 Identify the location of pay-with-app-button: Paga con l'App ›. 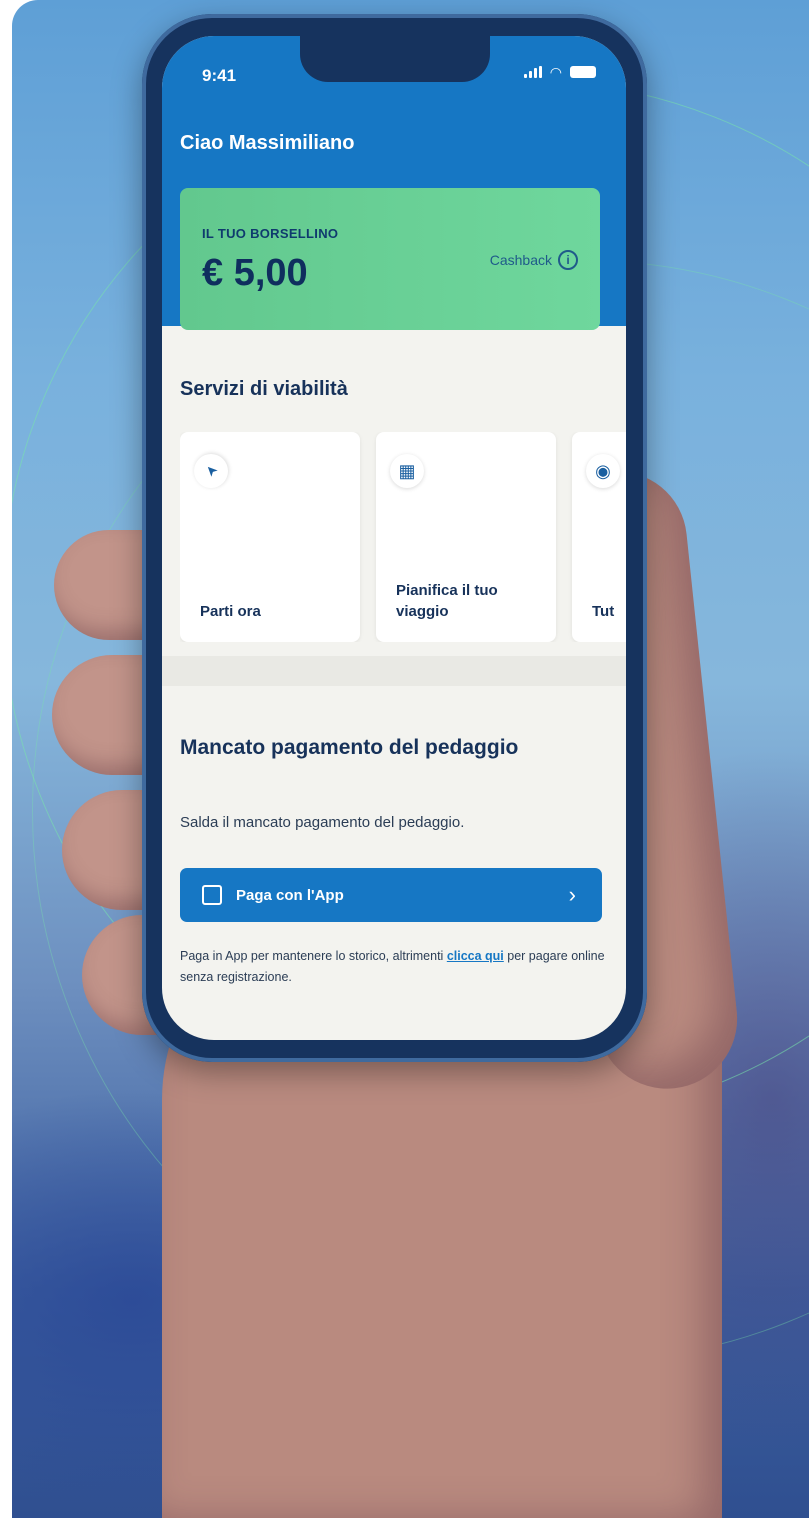
(391, 895).